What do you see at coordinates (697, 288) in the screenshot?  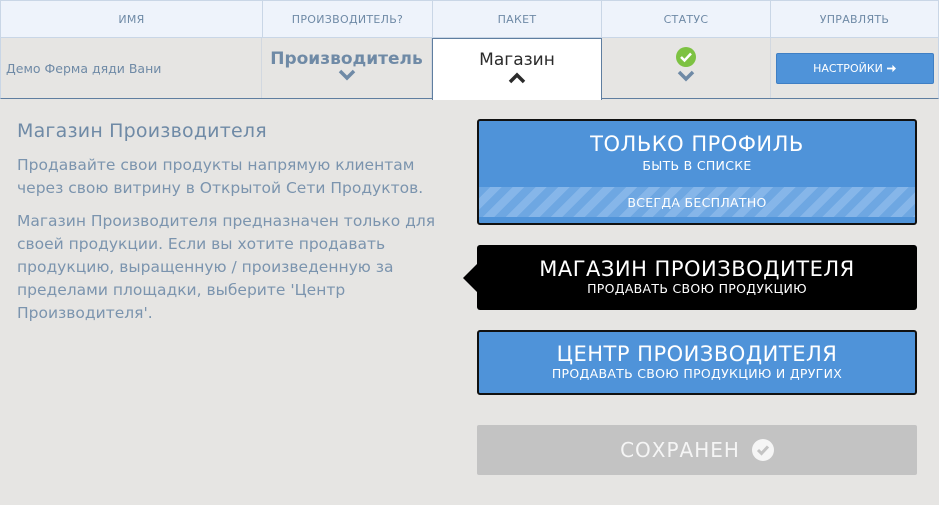 I see `option-subtitle: ПРОДАВАТЬ СВОЮ ПРОДУКЦИЮ` at bounding box center [697, 288].